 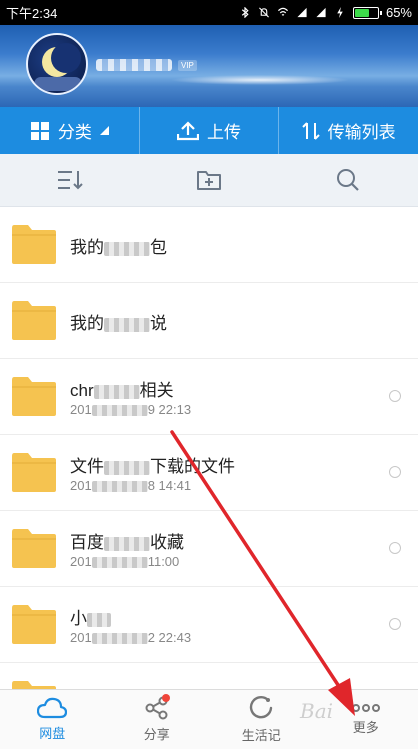 What do you see at coordinates (157, 719) in the screenshot?
I see `nav-share: 分享` at bounding box center [157, 719].